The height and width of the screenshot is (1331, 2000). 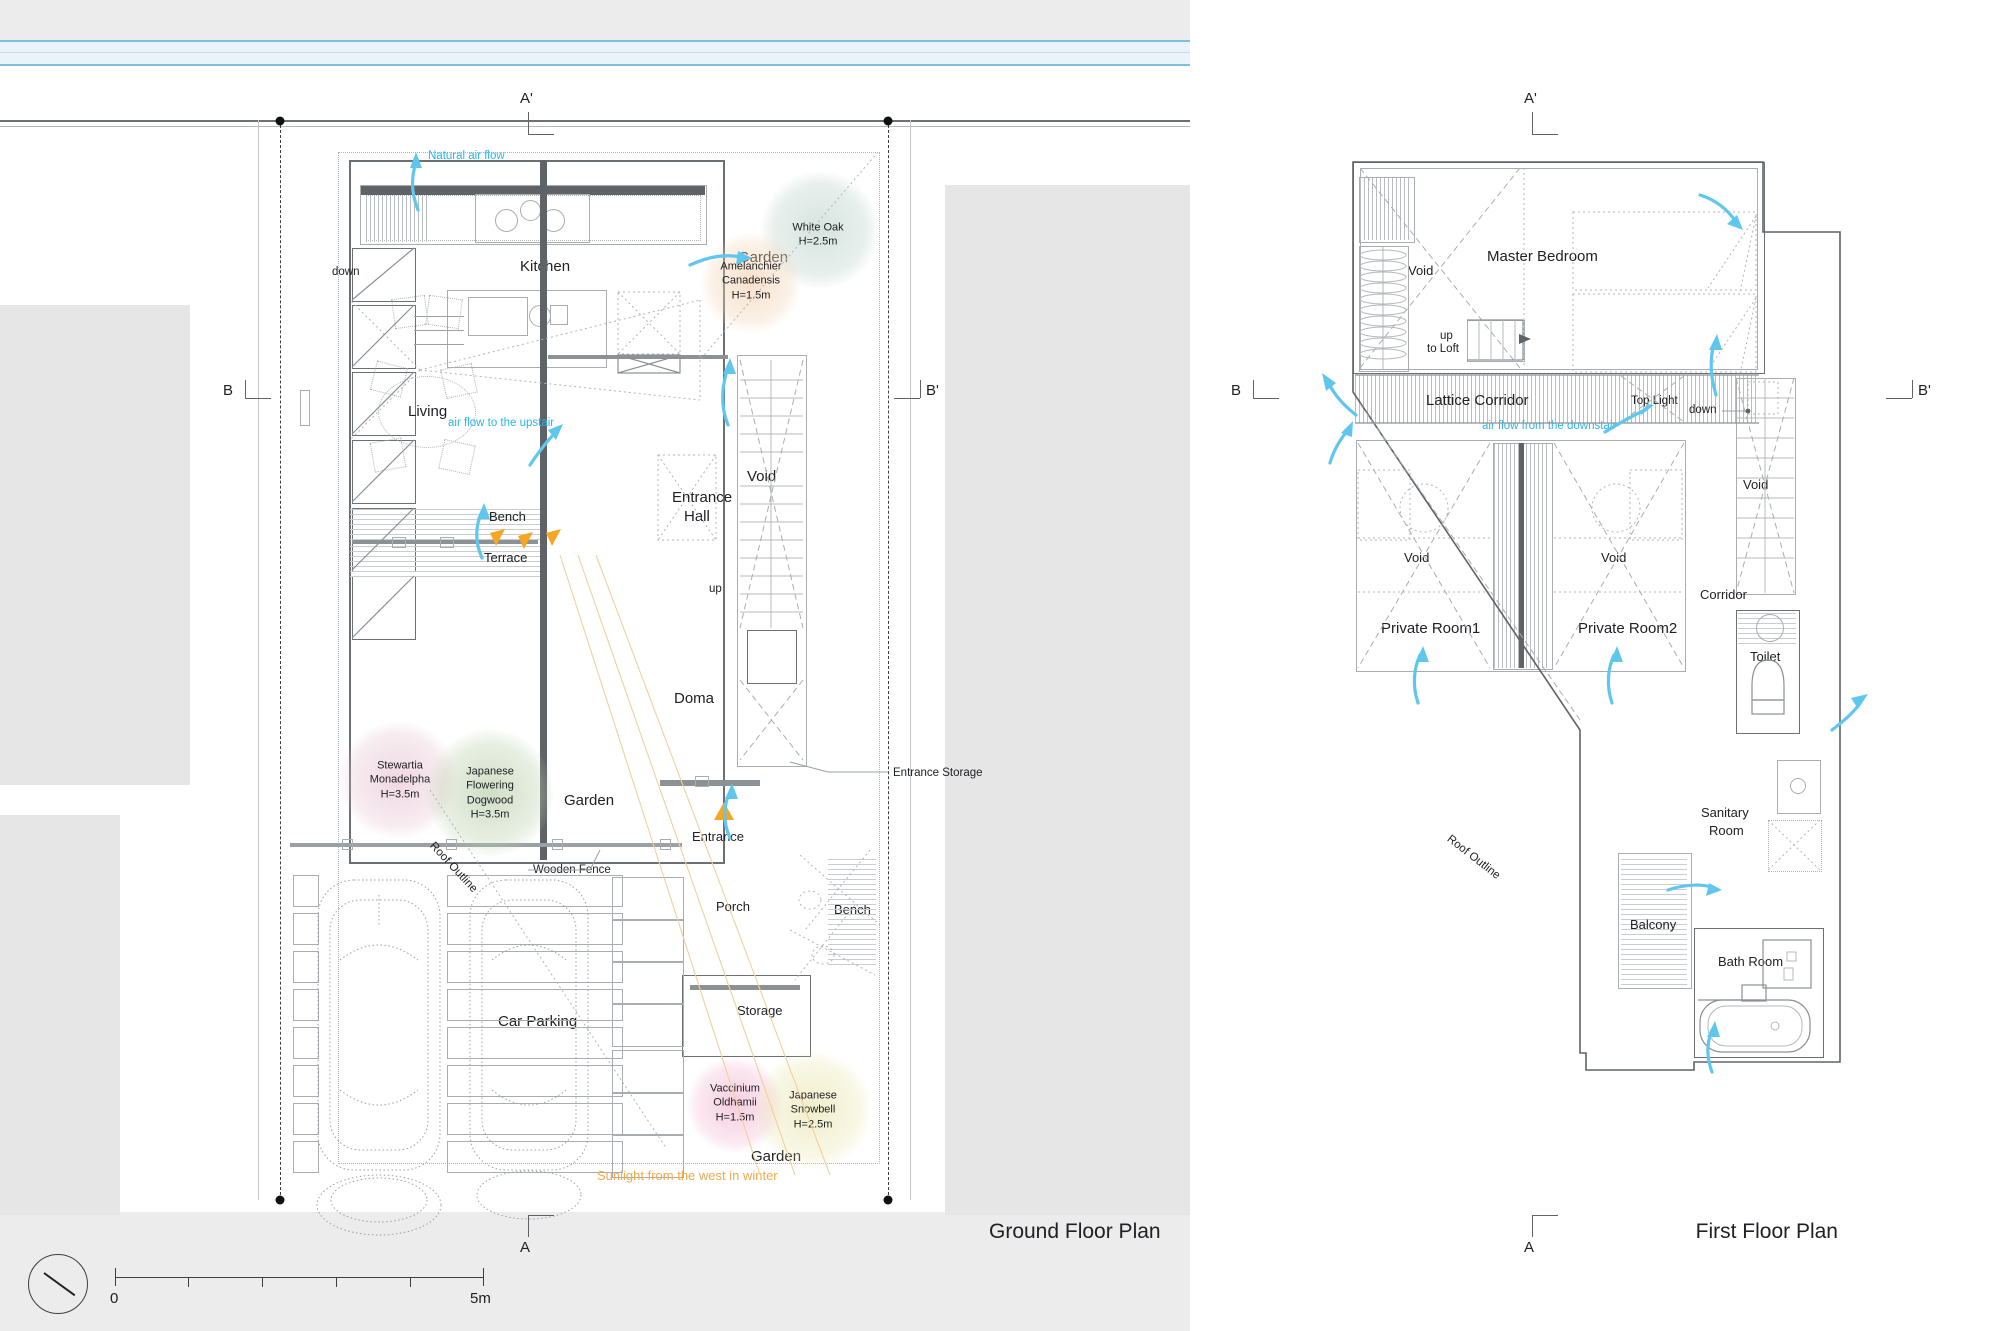 I want to click on toilet-basin, so click(x=1770, y=628).